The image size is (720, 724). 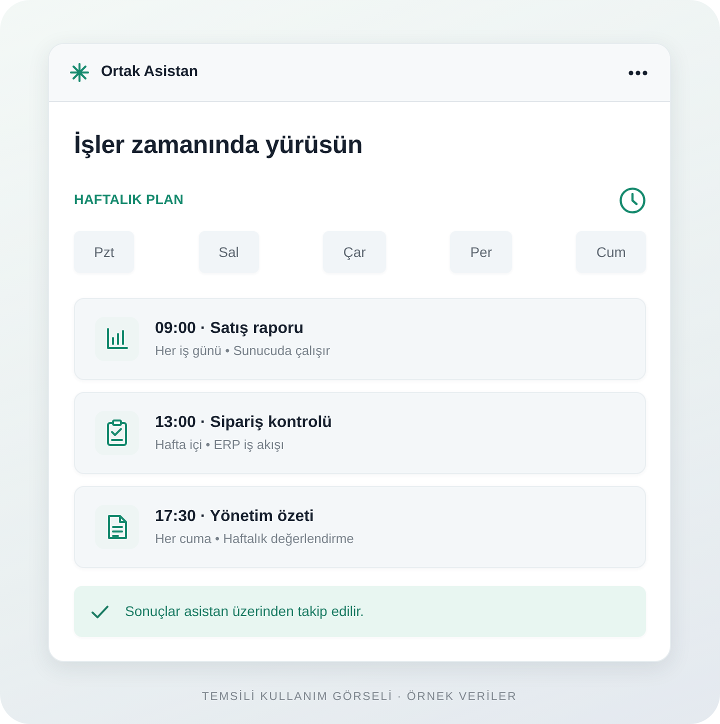 I want to click on day-button: Cum, so click(x=611, y=252).